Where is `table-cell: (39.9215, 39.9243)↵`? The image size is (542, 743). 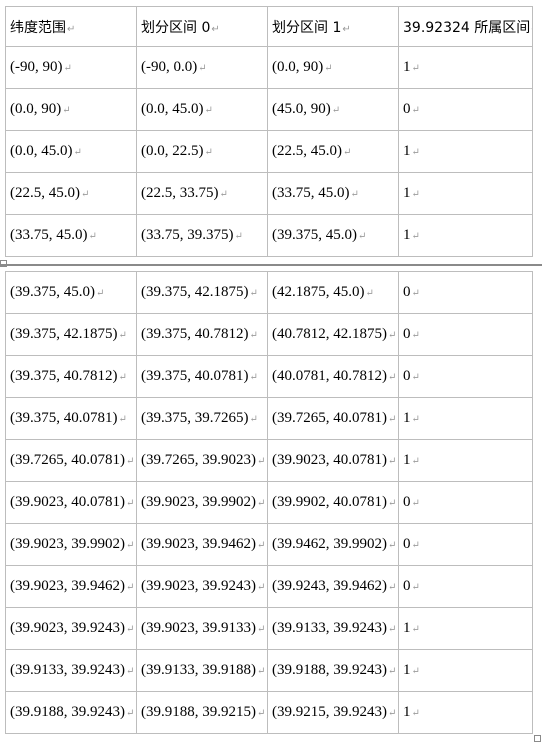
table-cell: (39.9215, 39.9243)↵ is located at coordinates (333, 712).